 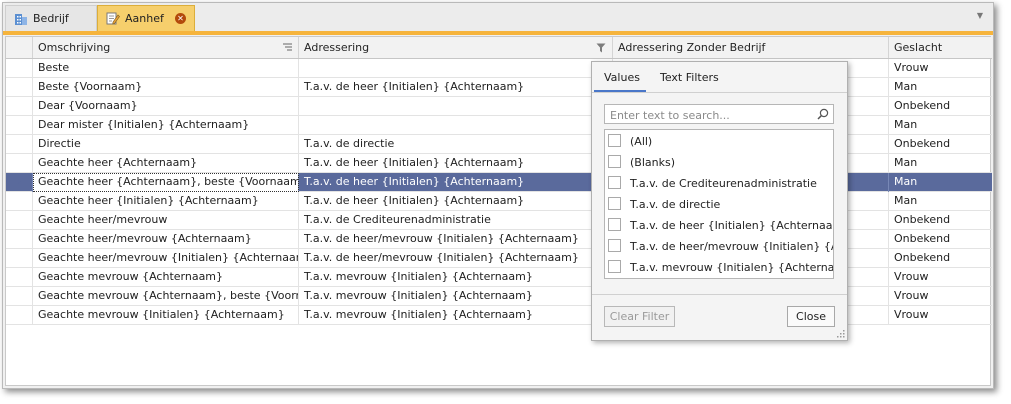 I want to click on focused-row-arrow-icon: →, so click(x=17, y=181).